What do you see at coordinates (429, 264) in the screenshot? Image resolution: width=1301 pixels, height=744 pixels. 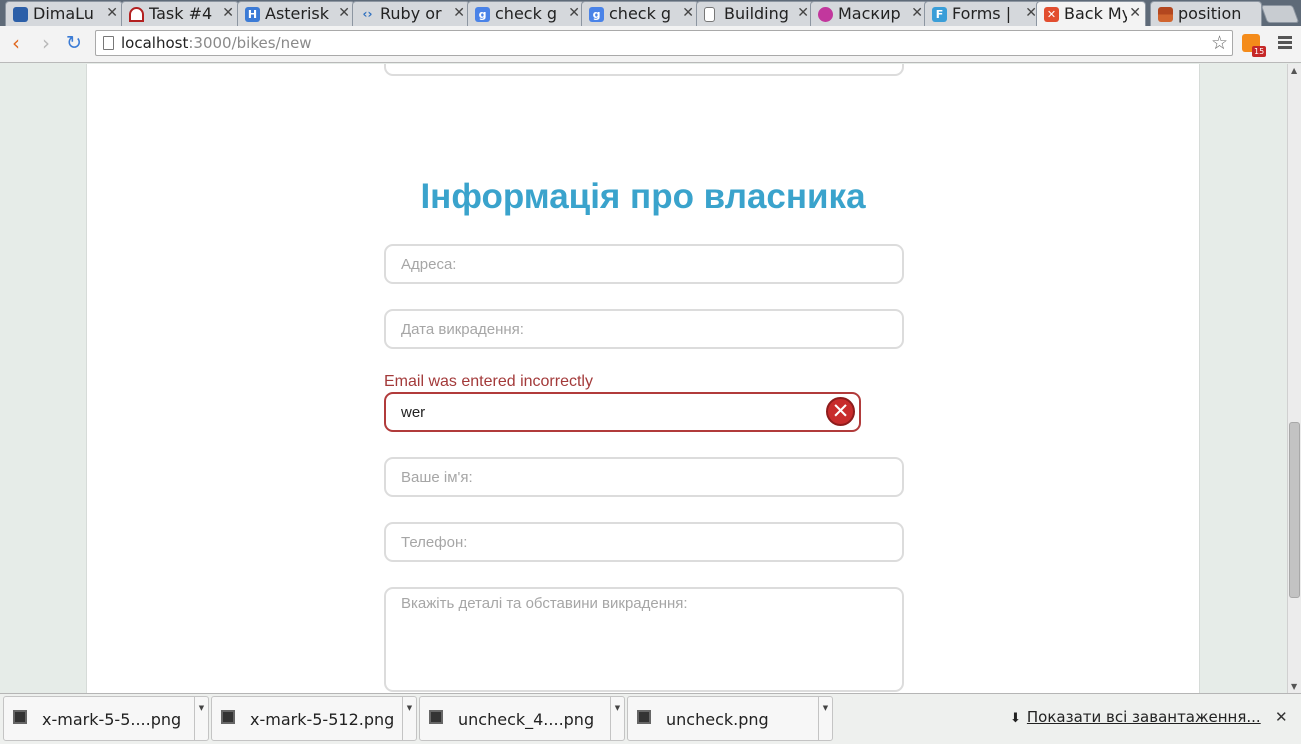 I see `address-placeholder: Адреса:` at bounding box center [429, 264].